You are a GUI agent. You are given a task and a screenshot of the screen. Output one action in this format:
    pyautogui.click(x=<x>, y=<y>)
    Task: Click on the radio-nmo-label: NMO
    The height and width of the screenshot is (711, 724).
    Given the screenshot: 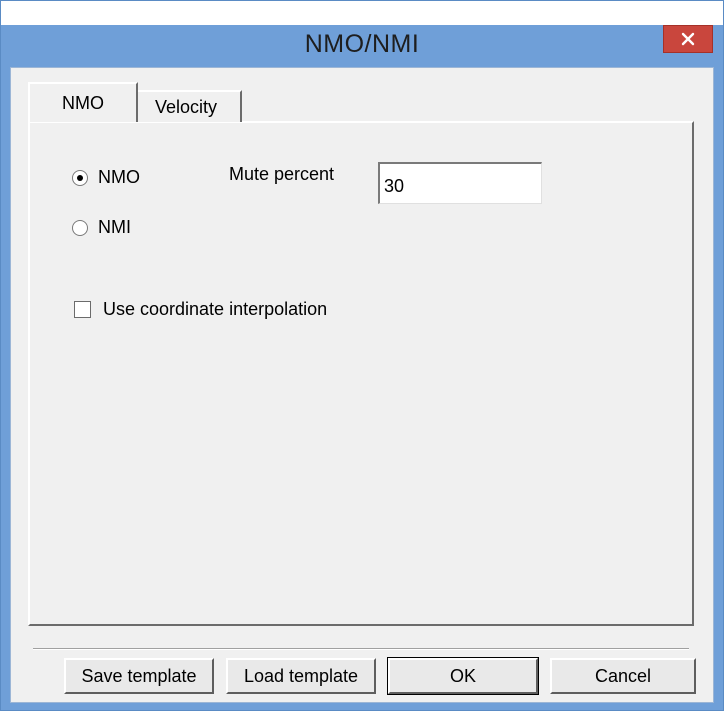 What is the action you would take?
    pyautogui.click(x=119, y=177)
    